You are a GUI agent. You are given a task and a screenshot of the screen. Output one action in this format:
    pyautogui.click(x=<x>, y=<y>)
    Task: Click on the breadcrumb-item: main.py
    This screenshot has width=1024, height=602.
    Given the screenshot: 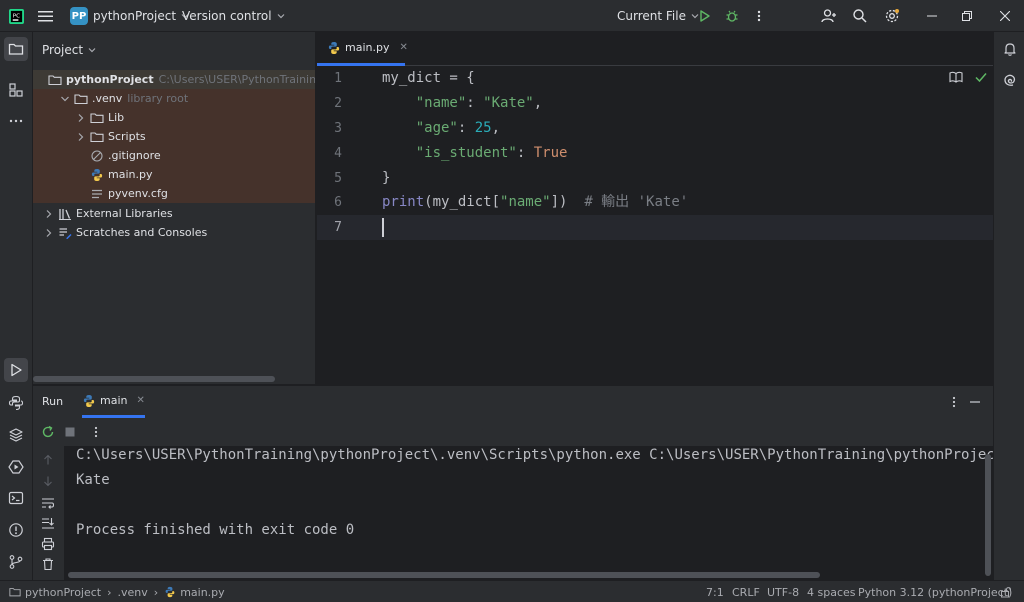 What is the action you would take?
    pyautogui.click(x=202, y=592)
    